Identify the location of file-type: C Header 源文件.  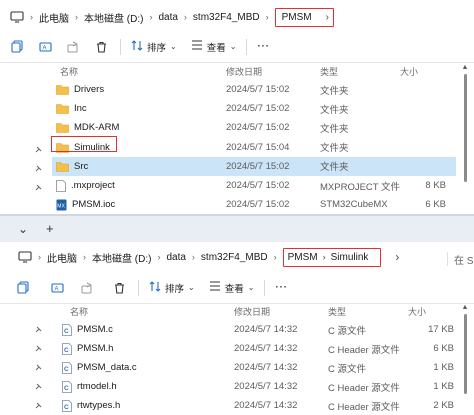
(364, 388).